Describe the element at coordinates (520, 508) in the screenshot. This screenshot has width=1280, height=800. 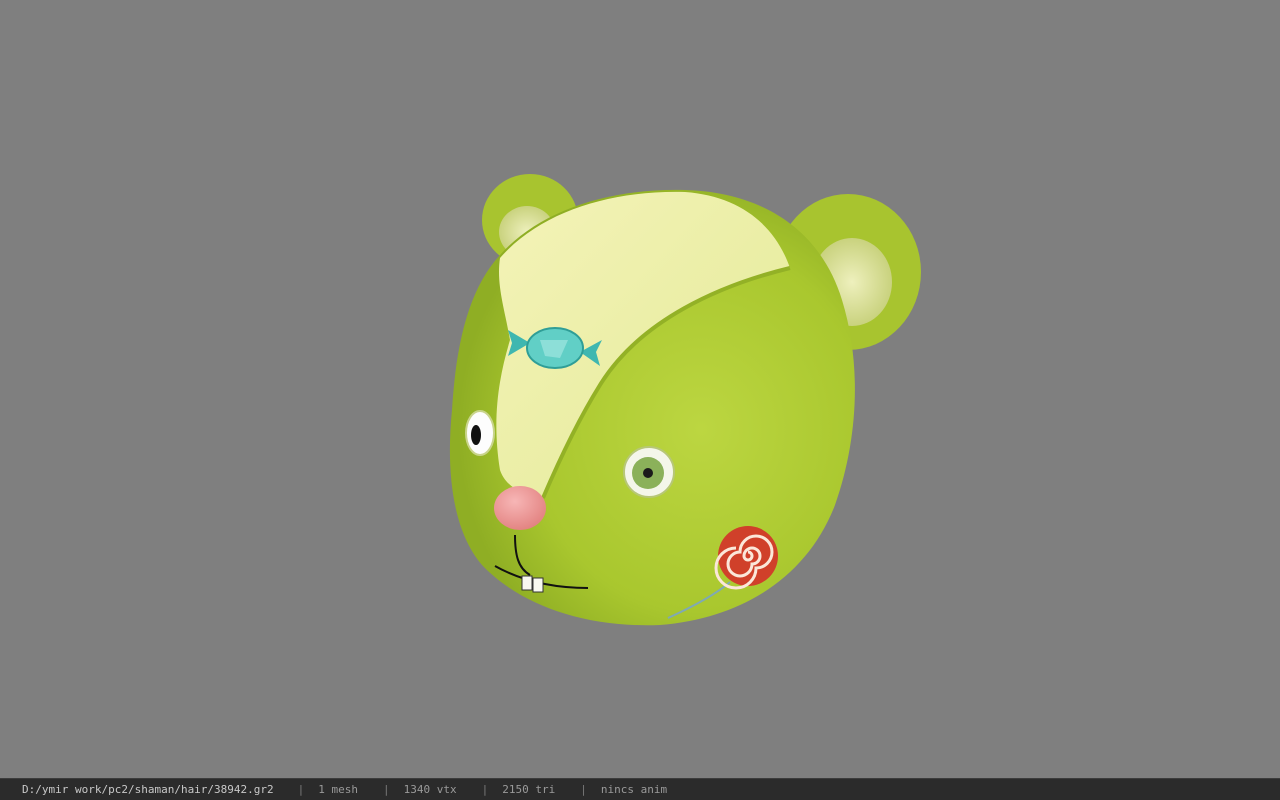
I see `nose` at that location.